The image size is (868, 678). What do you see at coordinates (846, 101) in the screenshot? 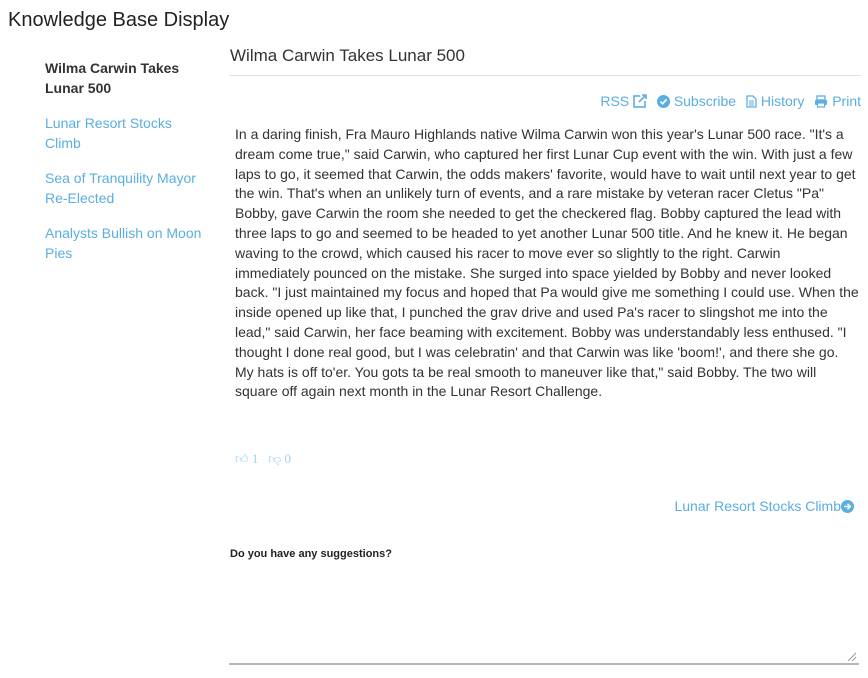
I see `print-label: Print` at bounding box center [846, 101].